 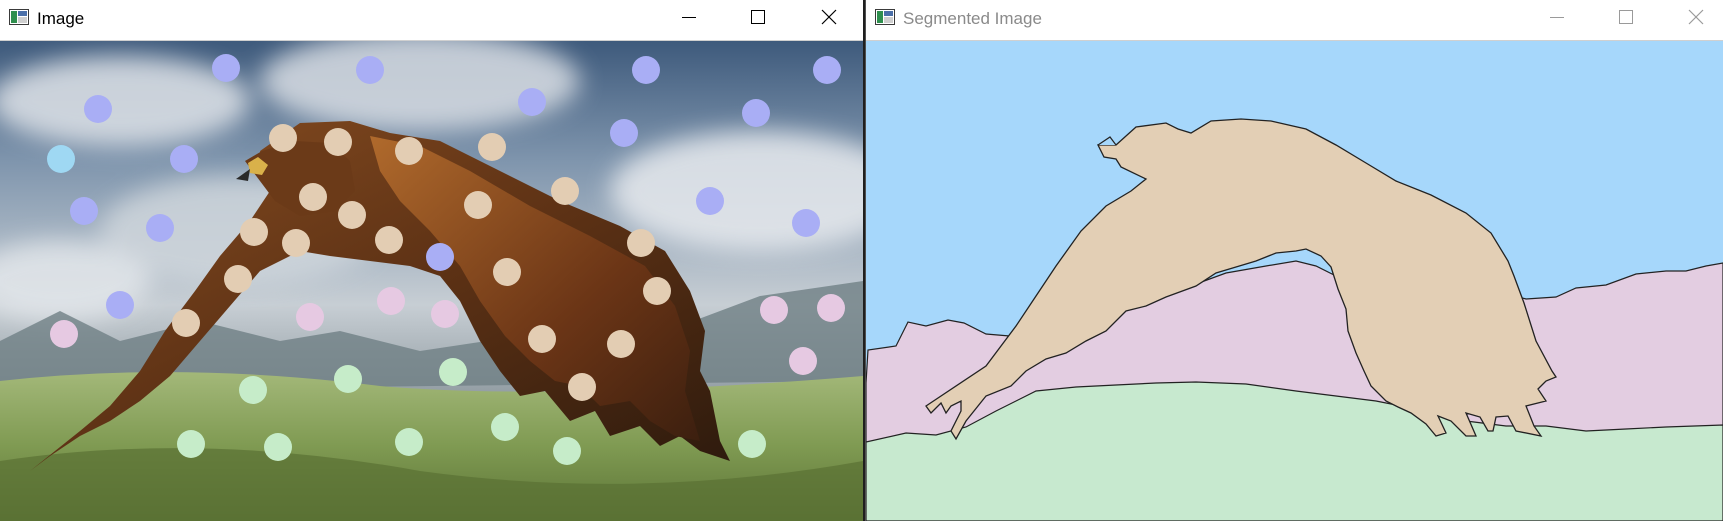 What do you see at coordinates (431, 20) in the screenshot?
I see `title-bar: Image` at bounding box center [431, 20].